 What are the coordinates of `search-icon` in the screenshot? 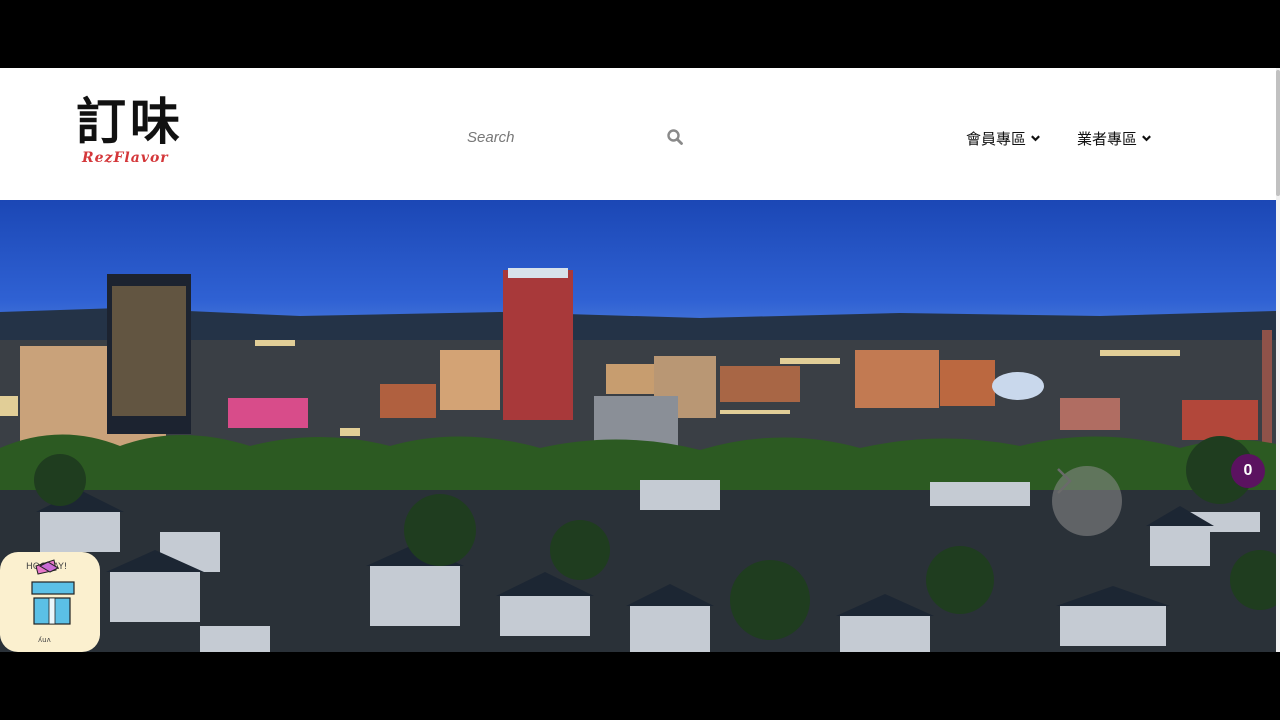 It's located at (675, 137).